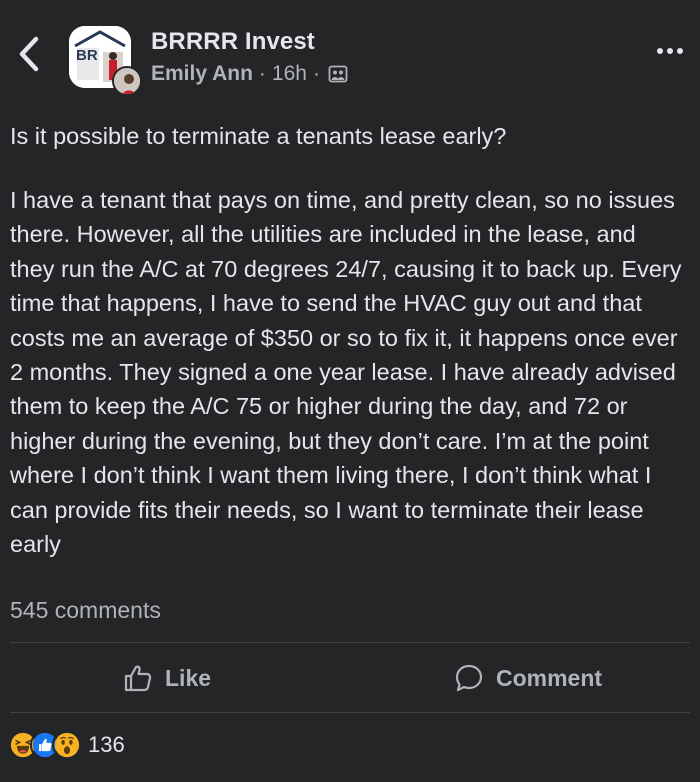  What do you see at coordinates (233, 42) in the screenshot?
I see `group-name: BRRRR Invest` at bounding box center [233, 42].